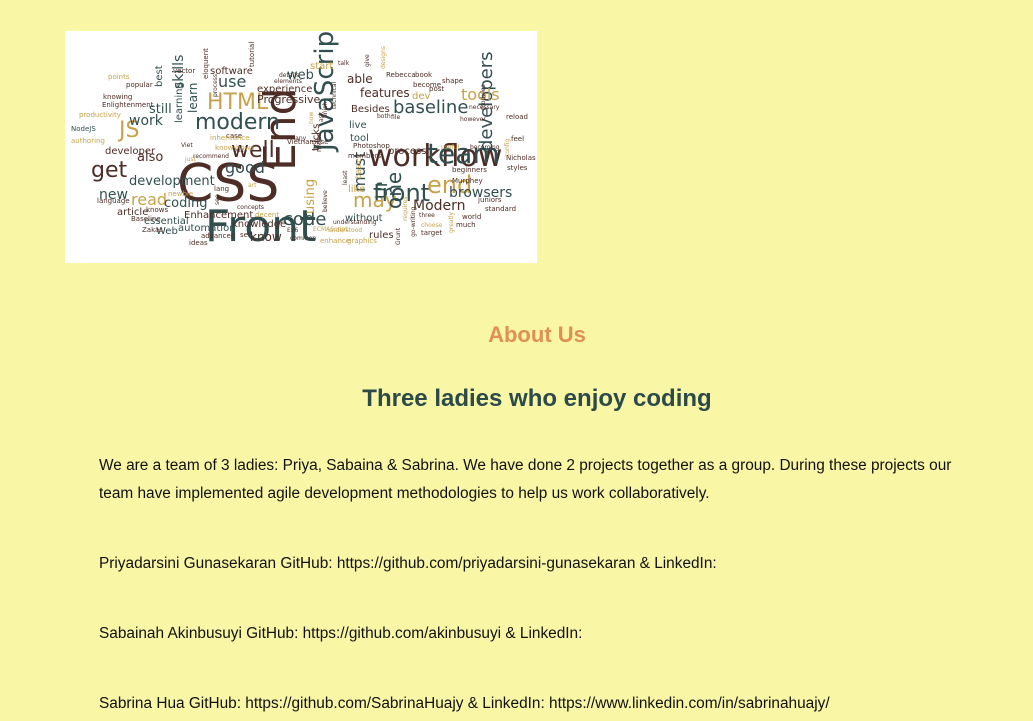 This screenshot has height=721, width=1033. Describe the element at coordinates (218, 215) in the screenshot. I see `word-cloud-word: Enhancement` at that location.